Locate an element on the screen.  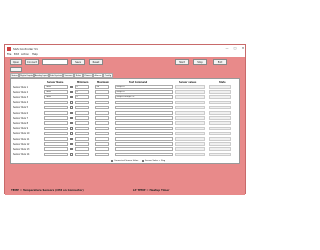
open-button: Open is located at coordinates (16, 62).